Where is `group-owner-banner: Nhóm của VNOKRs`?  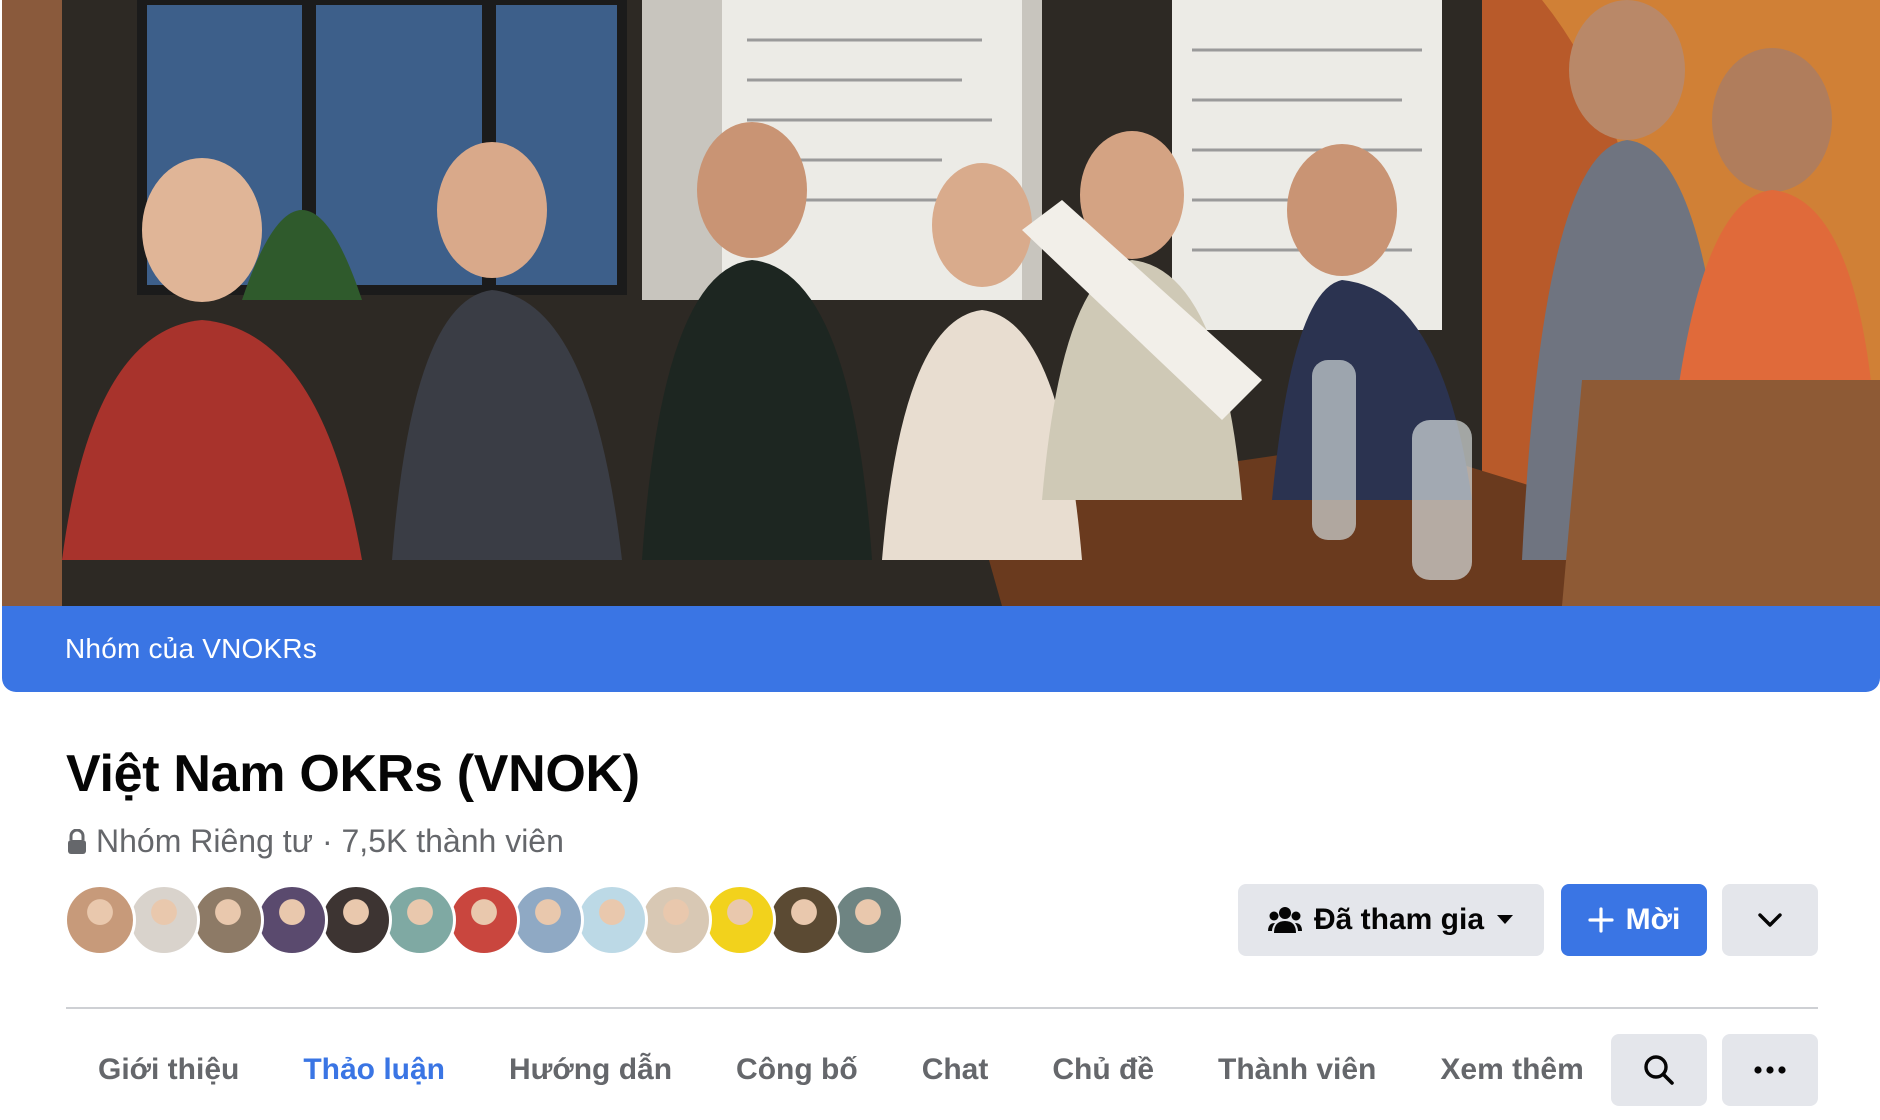
group-owner-banner: Nhóm của VNOKRs is located at coordinates (941, 649).